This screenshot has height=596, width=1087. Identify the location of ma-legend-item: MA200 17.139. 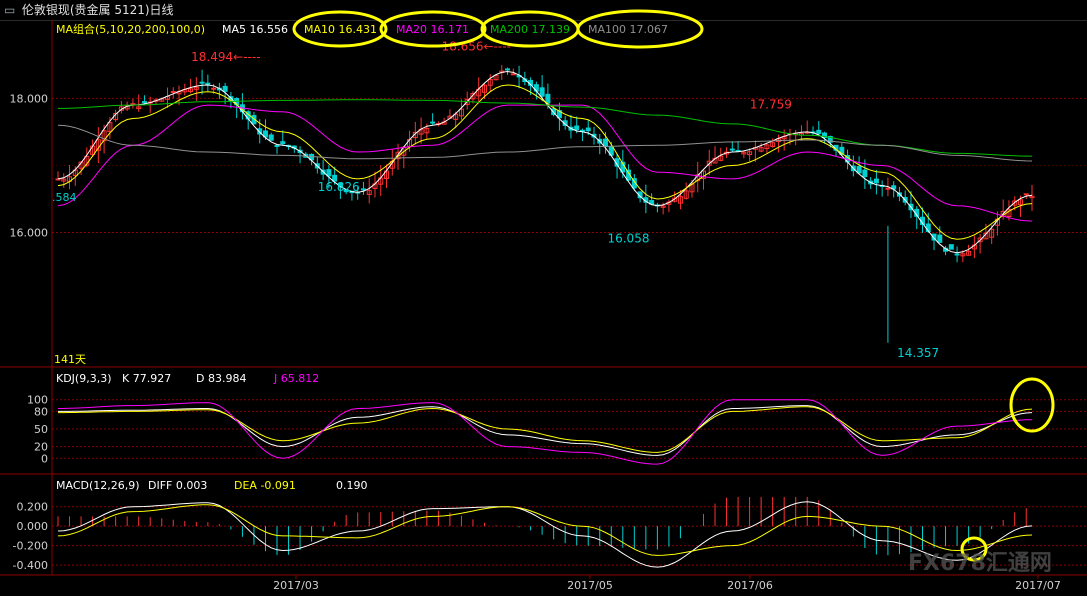
(530, 29).